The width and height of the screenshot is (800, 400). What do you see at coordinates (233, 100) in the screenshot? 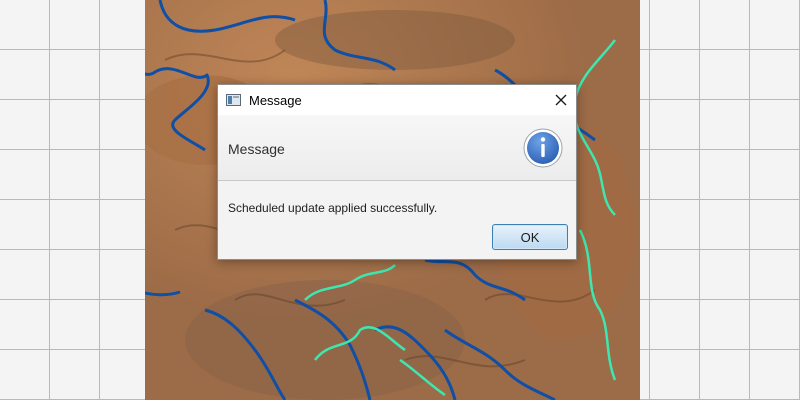
I see `application-window-icon` at bounding box center [233, 100].